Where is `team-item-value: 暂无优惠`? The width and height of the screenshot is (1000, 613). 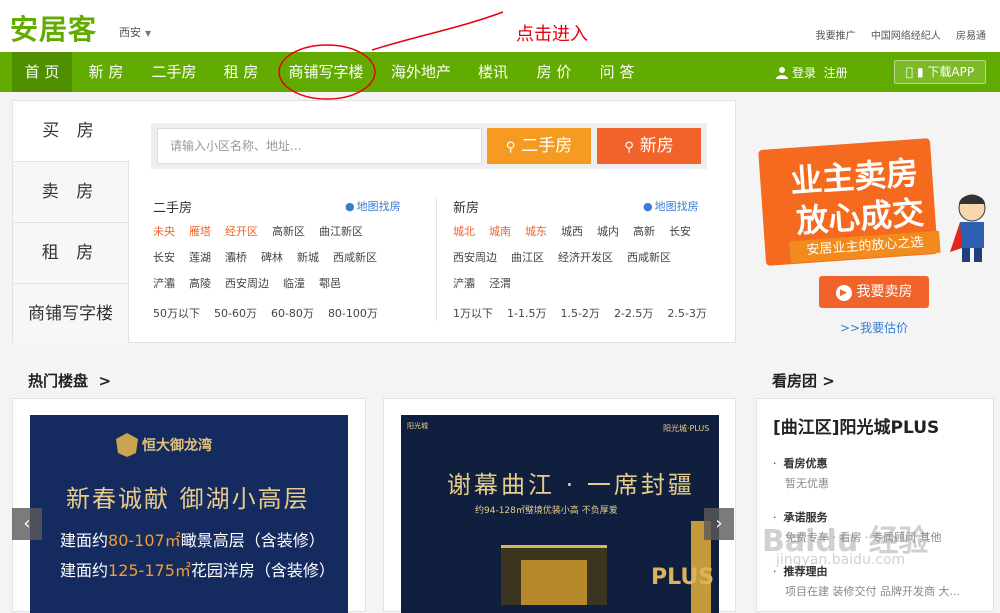 team-item-value: 暂无优惠 is located at coordinates (807, 483).